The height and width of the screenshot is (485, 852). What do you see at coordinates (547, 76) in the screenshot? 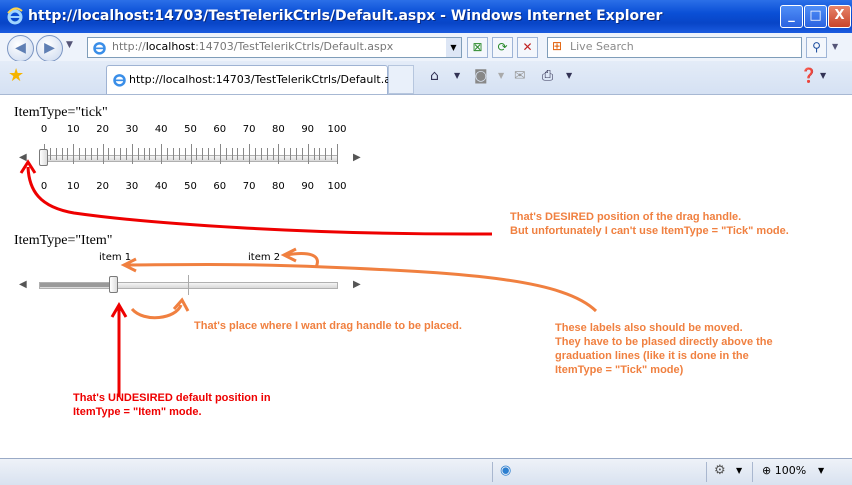
I see `print-icon: ⎙` at bounding box center [547, 76].